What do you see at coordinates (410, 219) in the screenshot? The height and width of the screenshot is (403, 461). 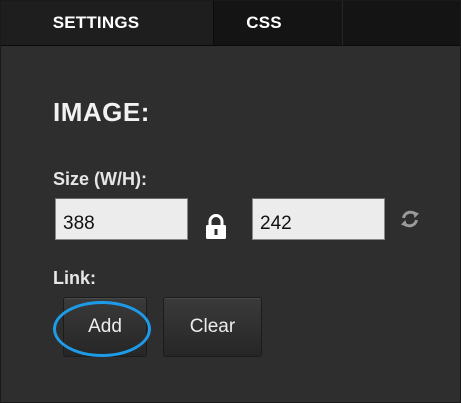 I see `refresh-icon` at bounding box center [410, 219].